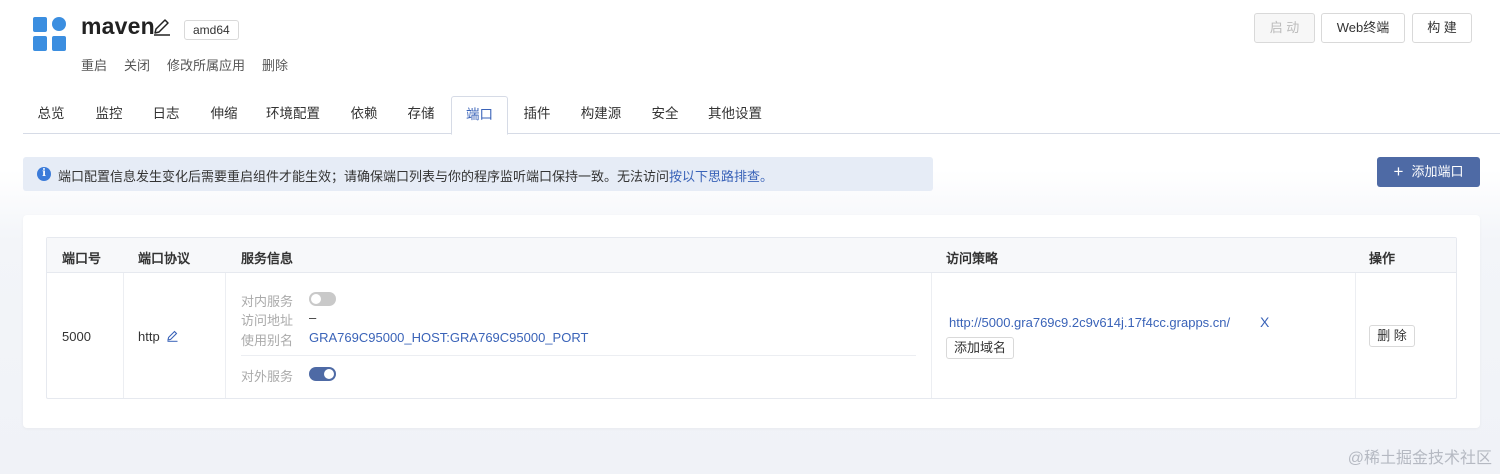 Image resolution: width=1500 pixels, height=474 pixels. I want to click on app-actions: 重启 关闭 修改所属应用 删除, so click(193, 64).